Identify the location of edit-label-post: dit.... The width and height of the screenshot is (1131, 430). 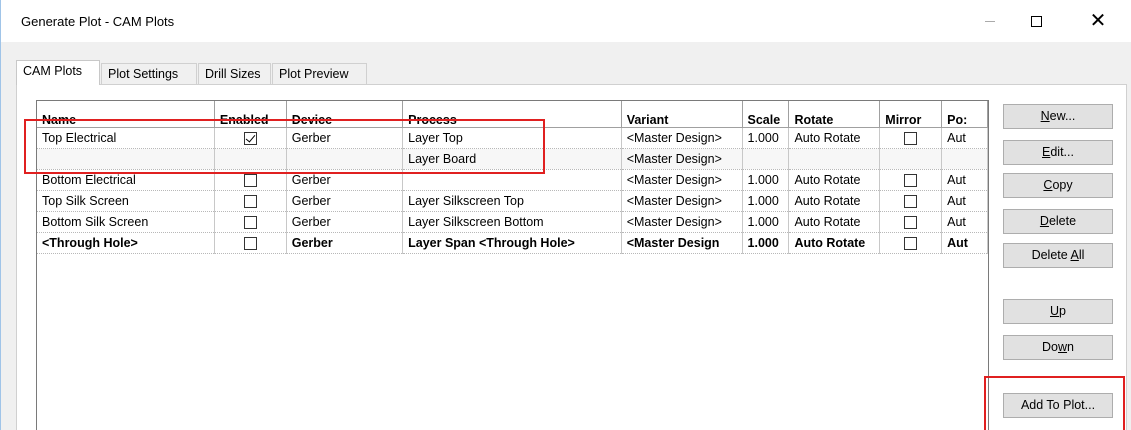
(1062, 152).